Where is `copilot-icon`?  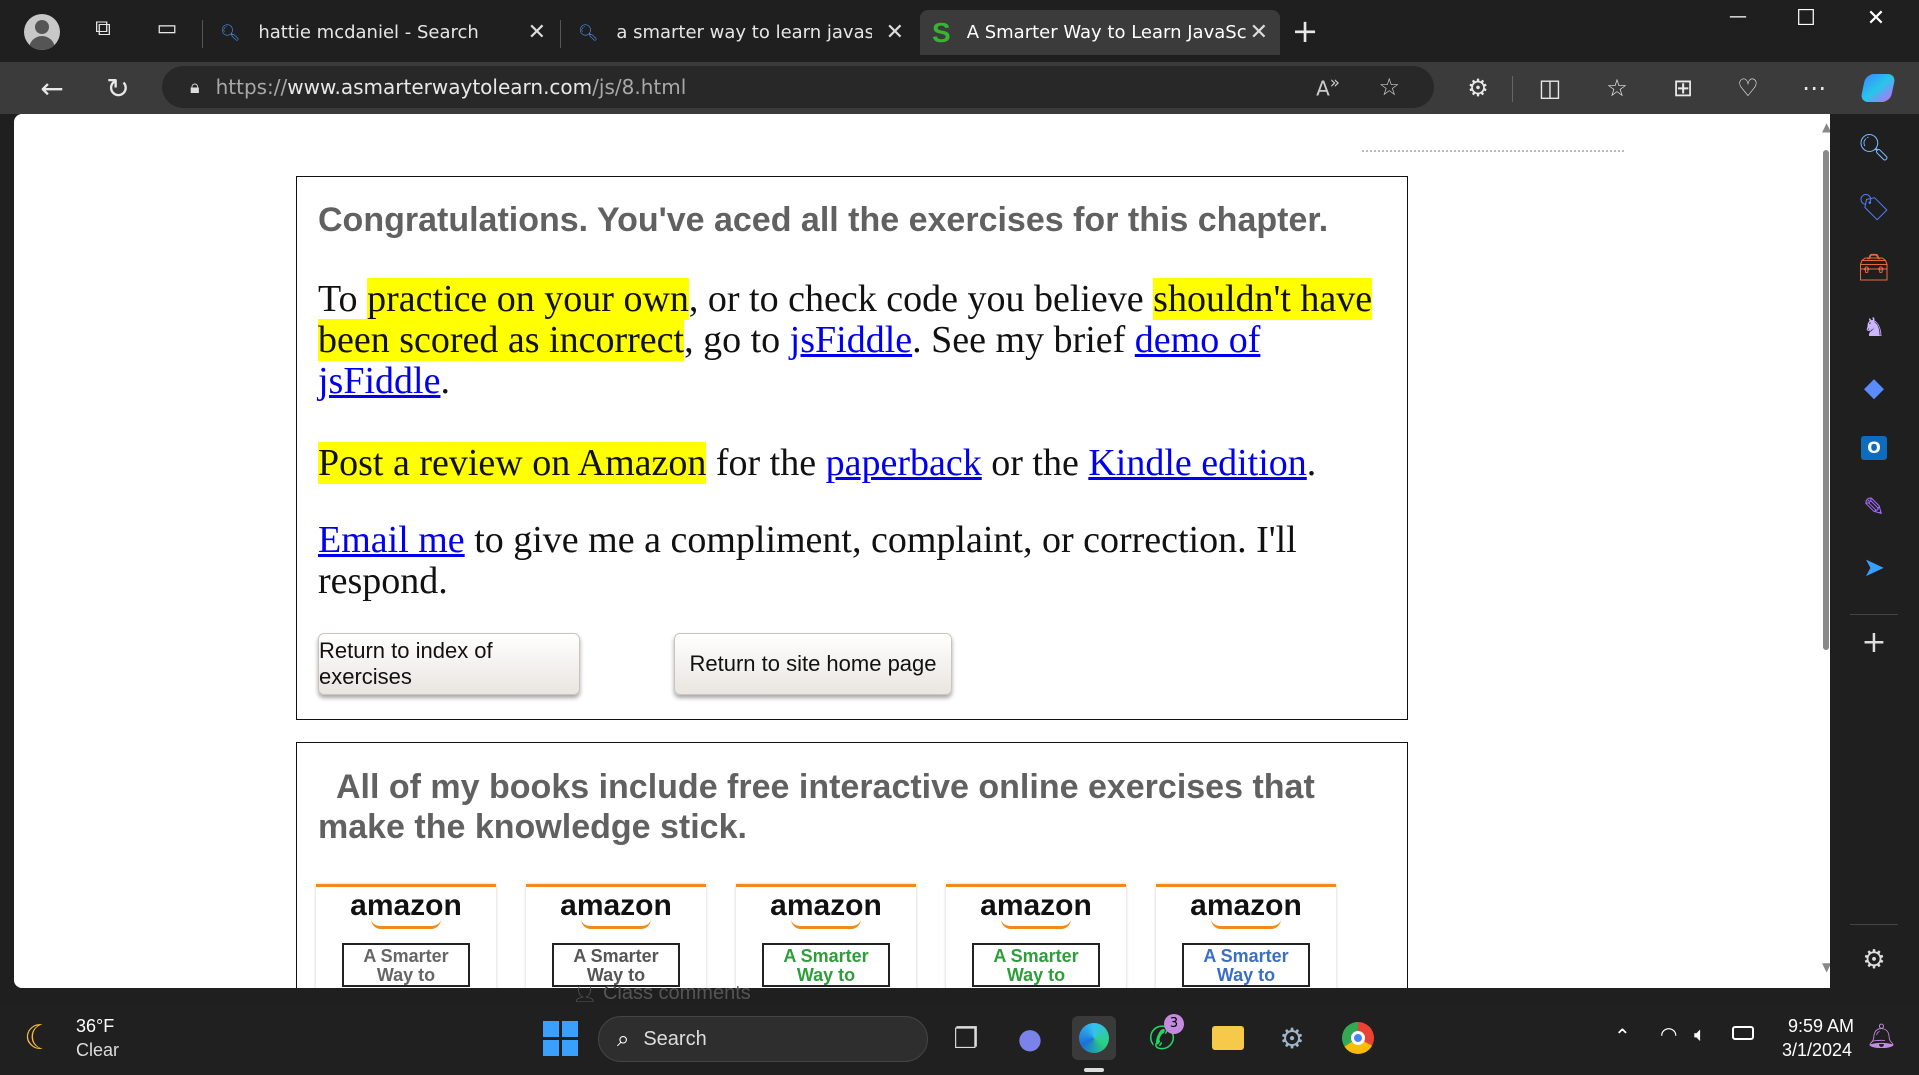 copilot-icon is located at coordinates (1878, 88).